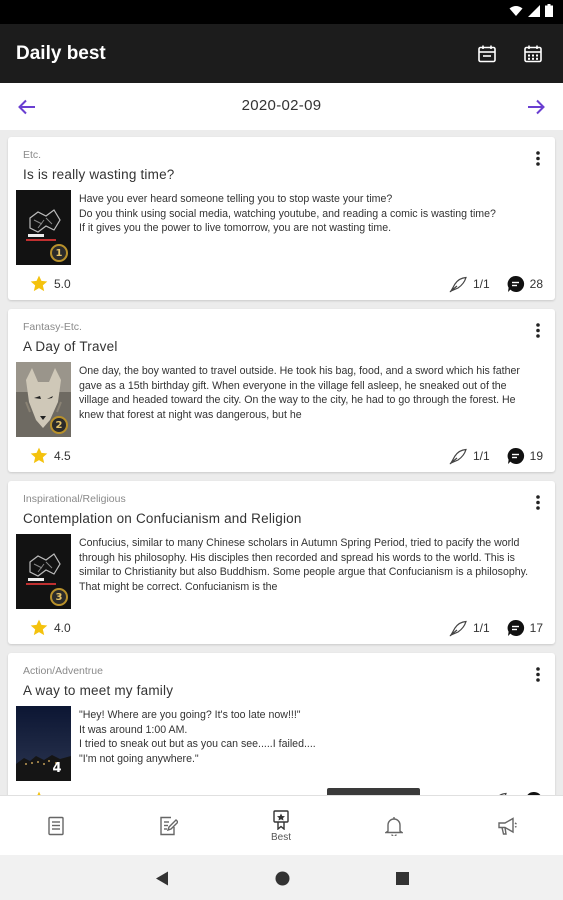 The width and height of the screenshot is (563, 900). Describe the element at coordinates (496, 628) in the screenshot. I see `story-stats: 1/1 17` at that location.